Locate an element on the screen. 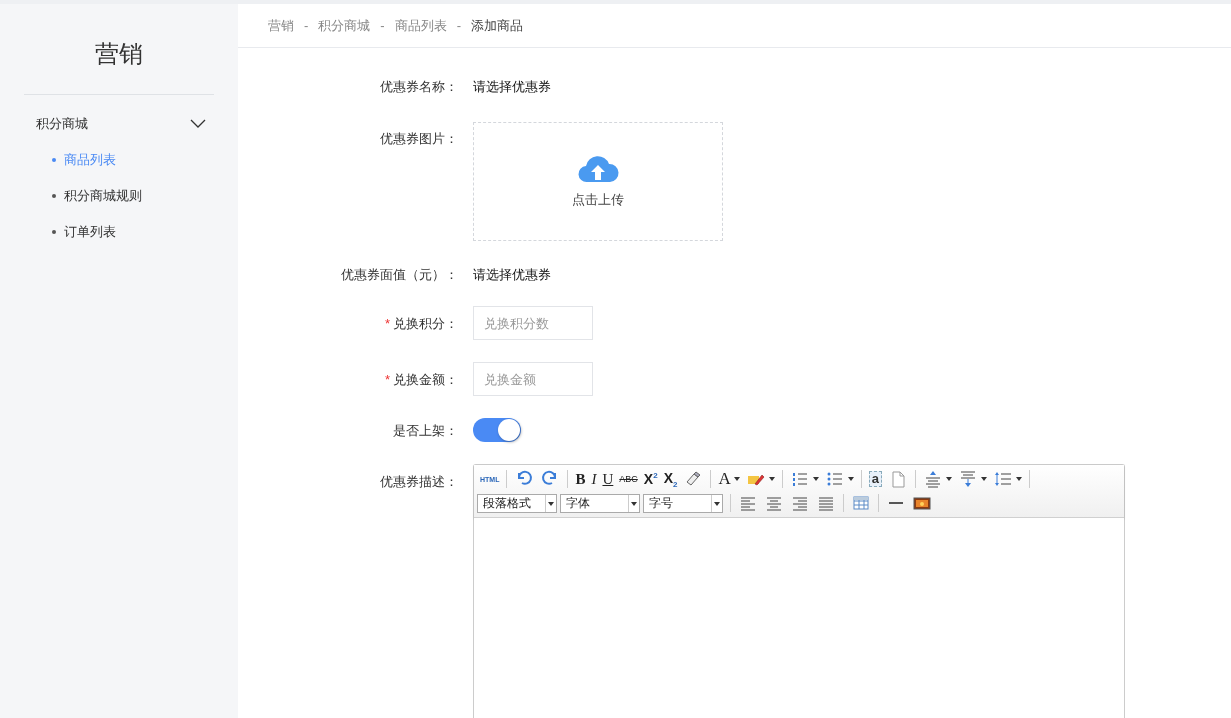 This screenshot has height=718, width=1231. field-label: 是否上架： is located at coordinates (425, 430).